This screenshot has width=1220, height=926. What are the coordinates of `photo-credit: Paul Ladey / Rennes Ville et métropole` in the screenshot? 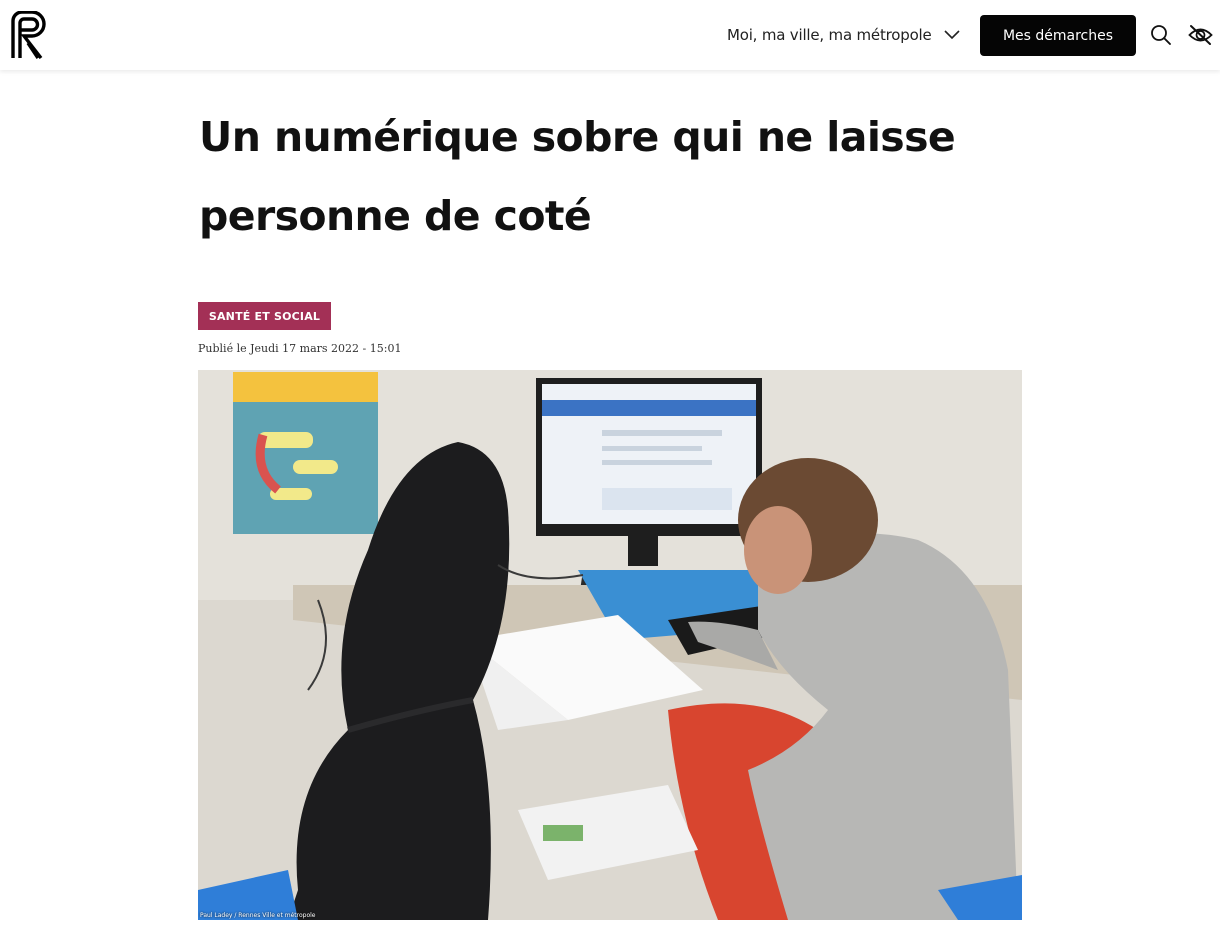 It's located at (258, 915).